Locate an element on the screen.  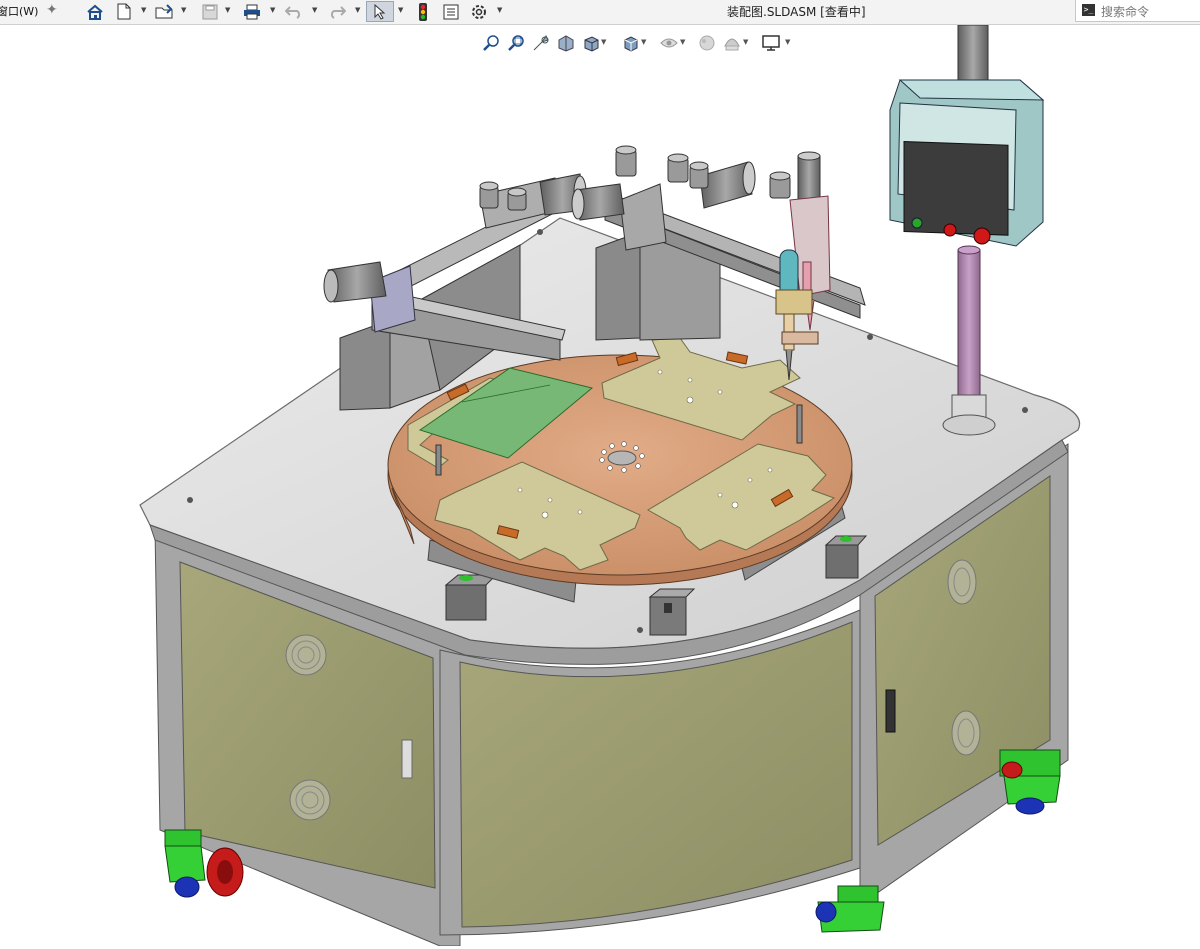
window-title: 装配图.SLDASM [查看中] is located at coordinates (796, 12).